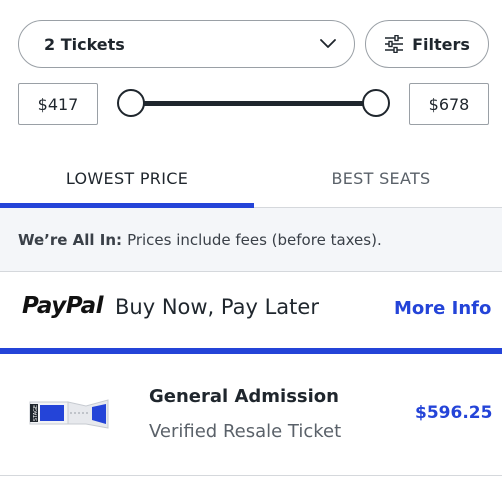 The image size is (502, 481). I want to click on filters-button: Filters, so click(427, 44).